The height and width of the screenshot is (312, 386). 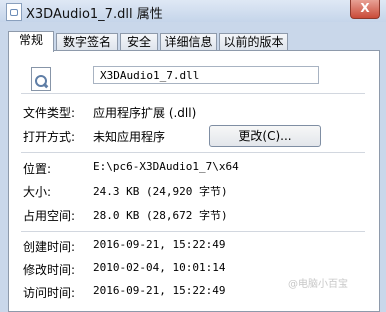 I want to click on close-button: X, so click(x=365, y=9).